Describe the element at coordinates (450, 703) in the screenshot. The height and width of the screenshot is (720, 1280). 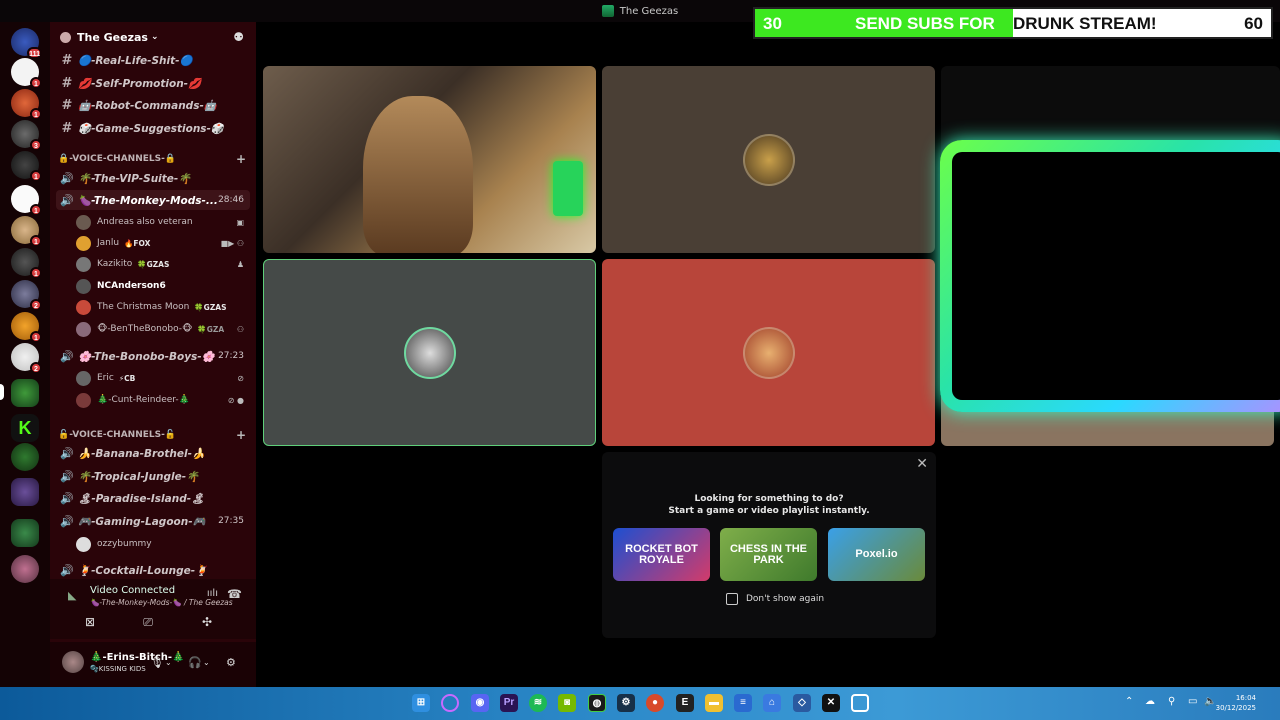
I see `cortana-icon` at that location.